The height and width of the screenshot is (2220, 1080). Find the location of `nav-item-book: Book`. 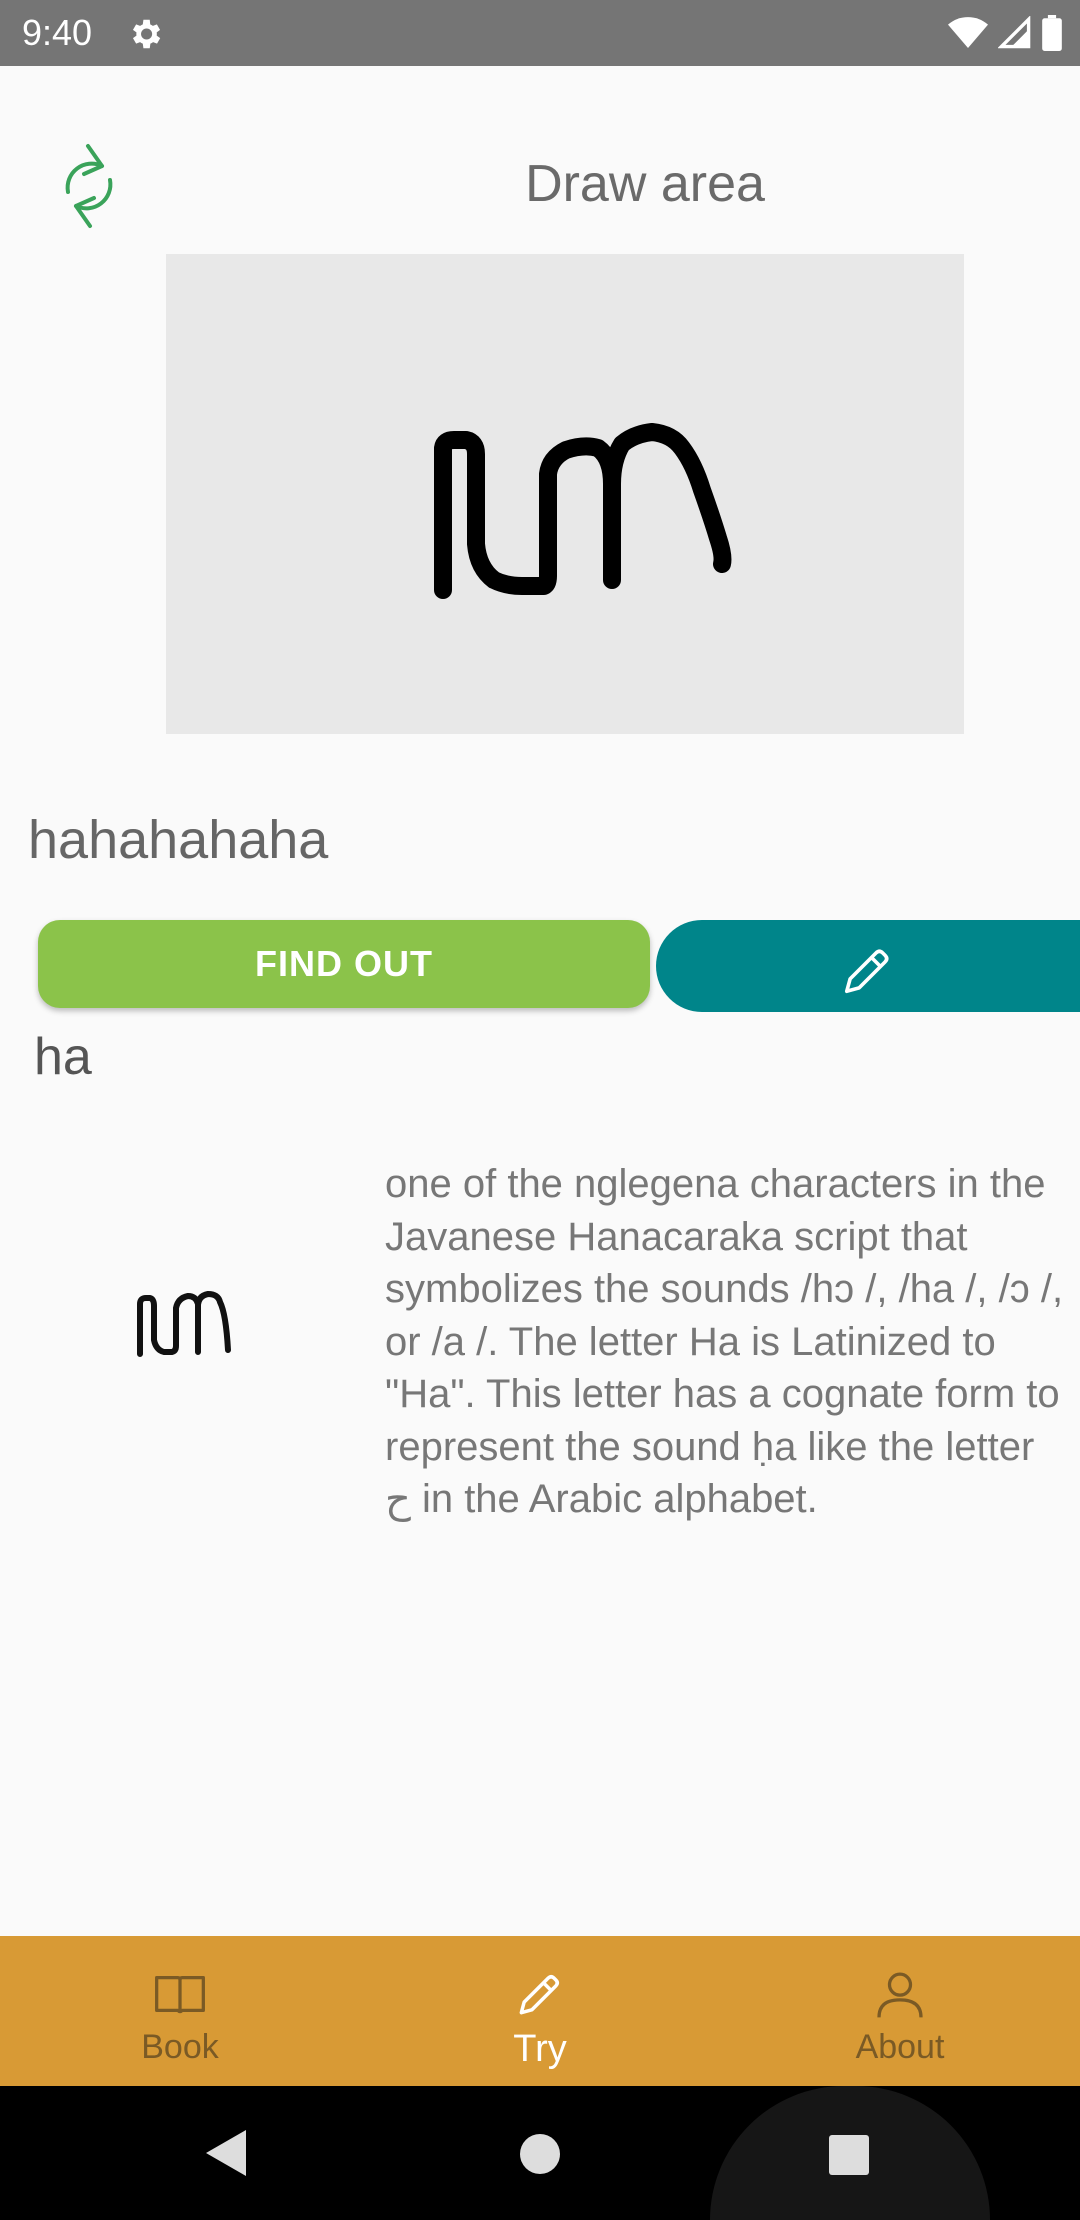

nav-item-book: Book is located at coordinates (180, 2011).